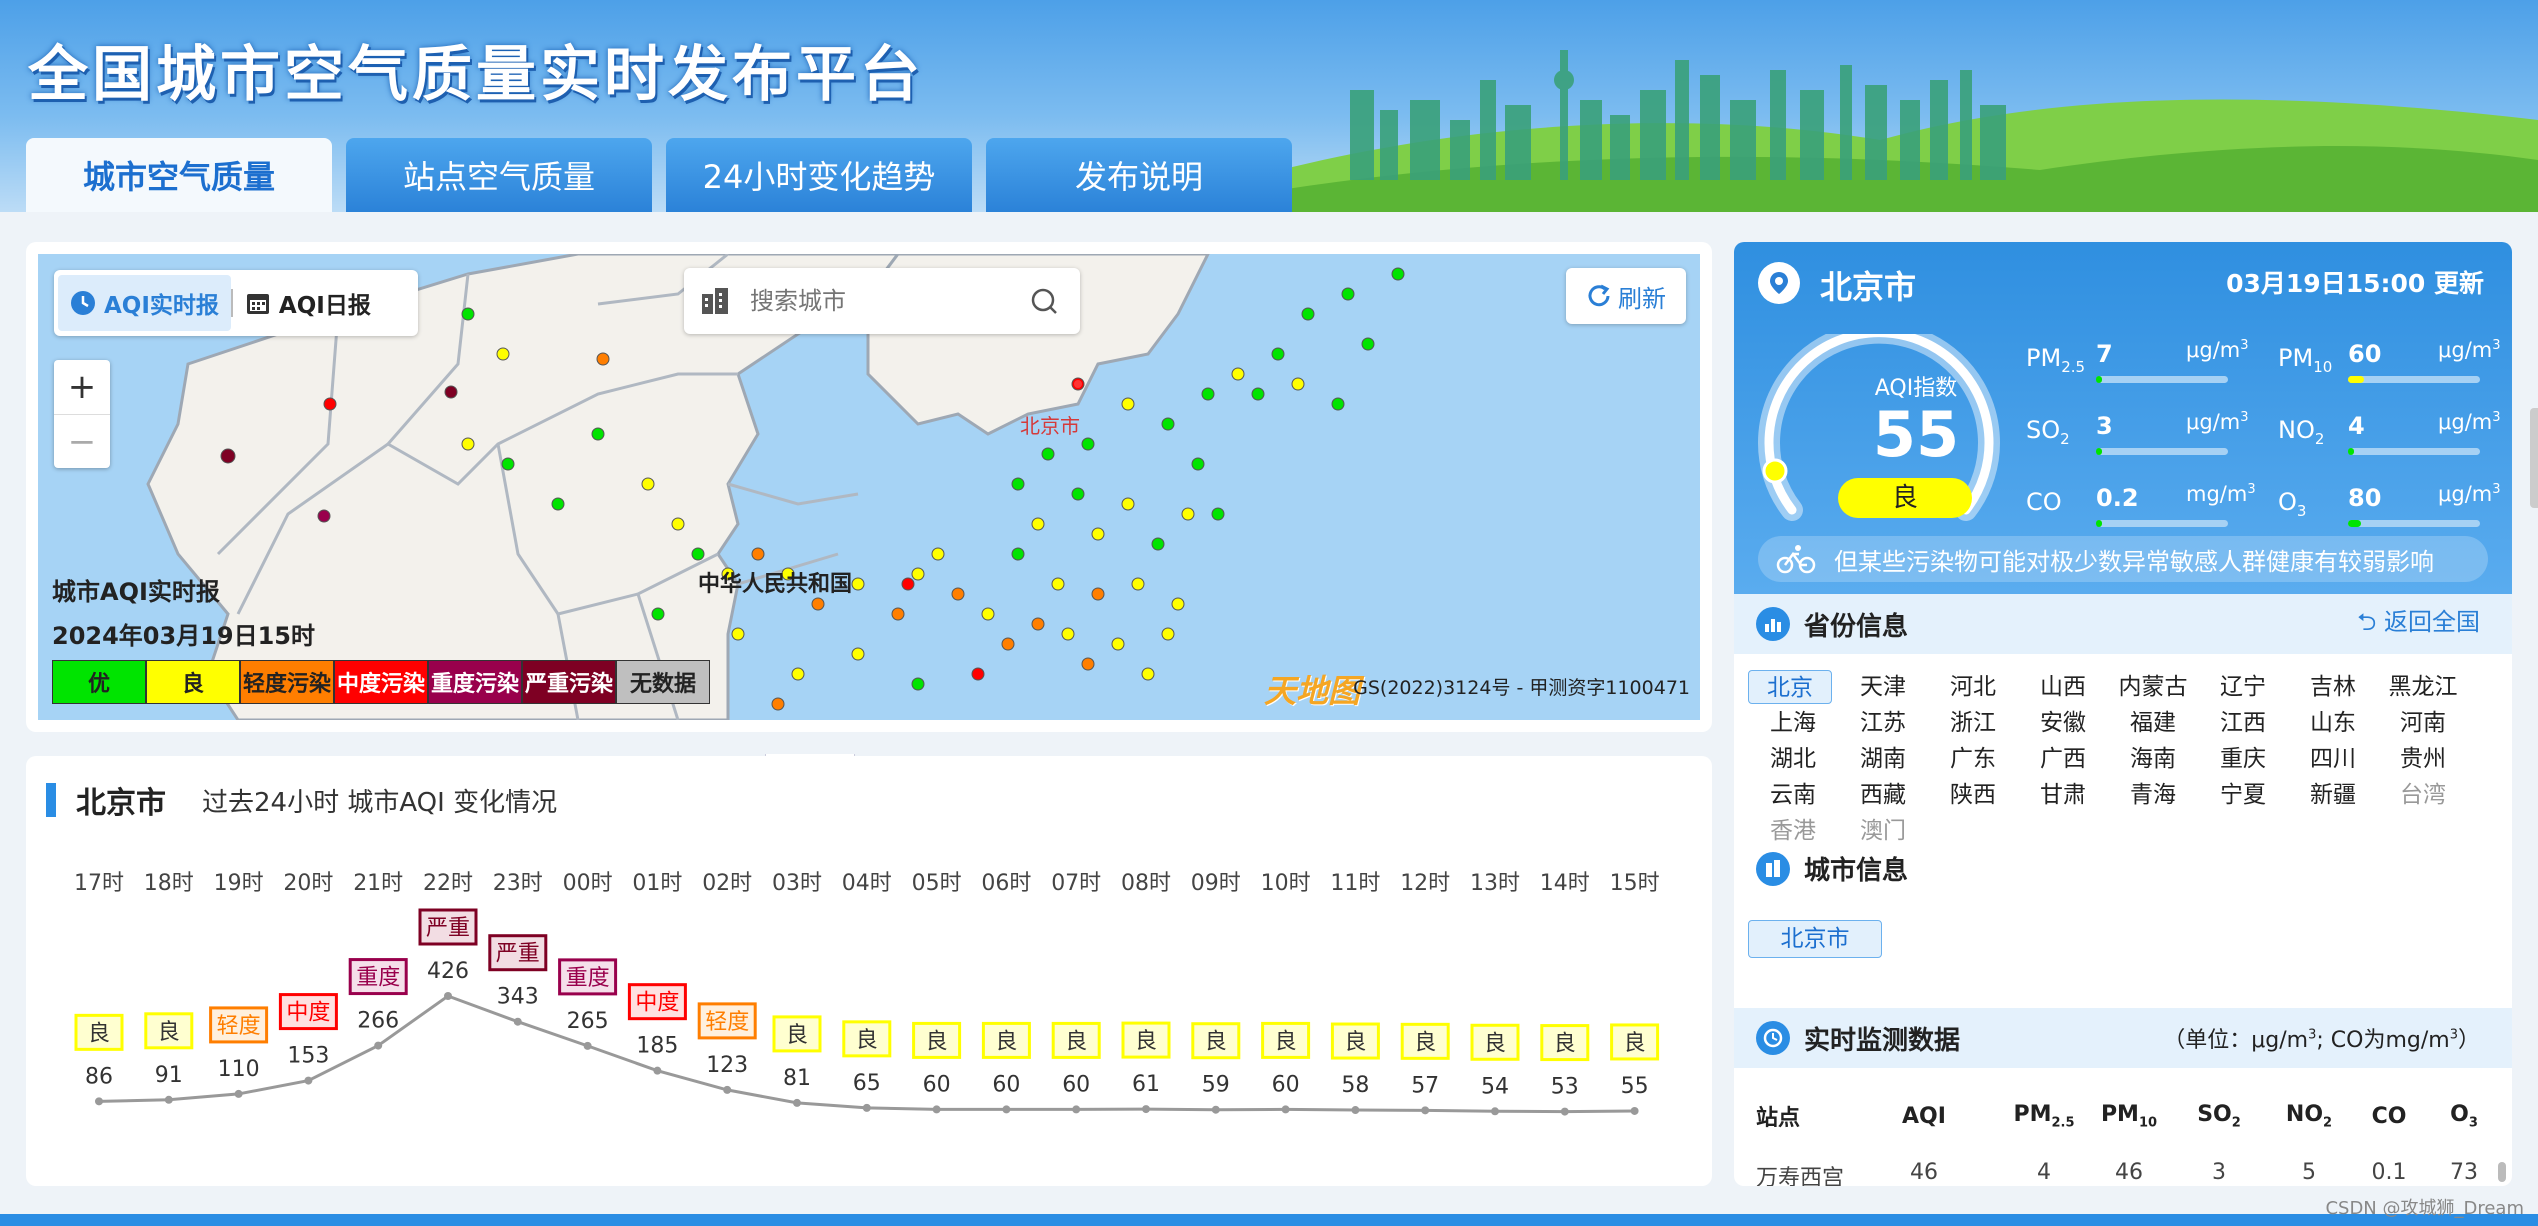 This screenshot has width=2538, height=1226. Describe the element at coordinates (1973, 723) in the screenshot. I see `province-item: 浙江` at that location.